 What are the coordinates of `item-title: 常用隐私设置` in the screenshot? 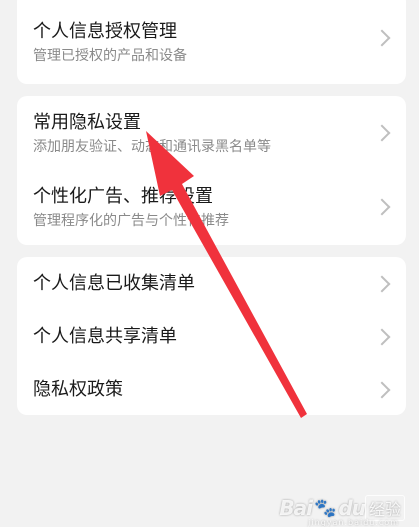 It's located at (87, 122).